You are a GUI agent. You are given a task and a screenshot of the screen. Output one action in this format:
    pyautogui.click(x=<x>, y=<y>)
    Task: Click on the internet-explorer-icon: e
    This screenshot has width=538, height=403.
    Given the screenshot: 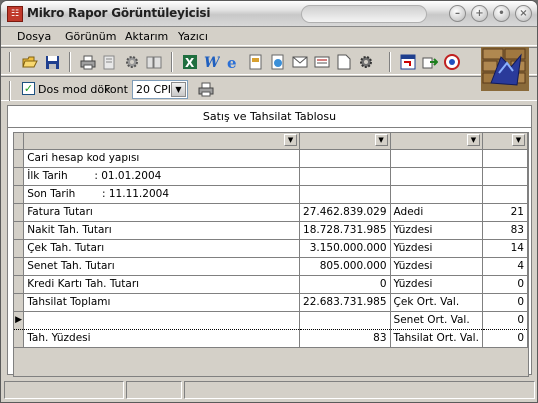 What is the action you would take?
    pyautogui.click(x=234, y=62)
    